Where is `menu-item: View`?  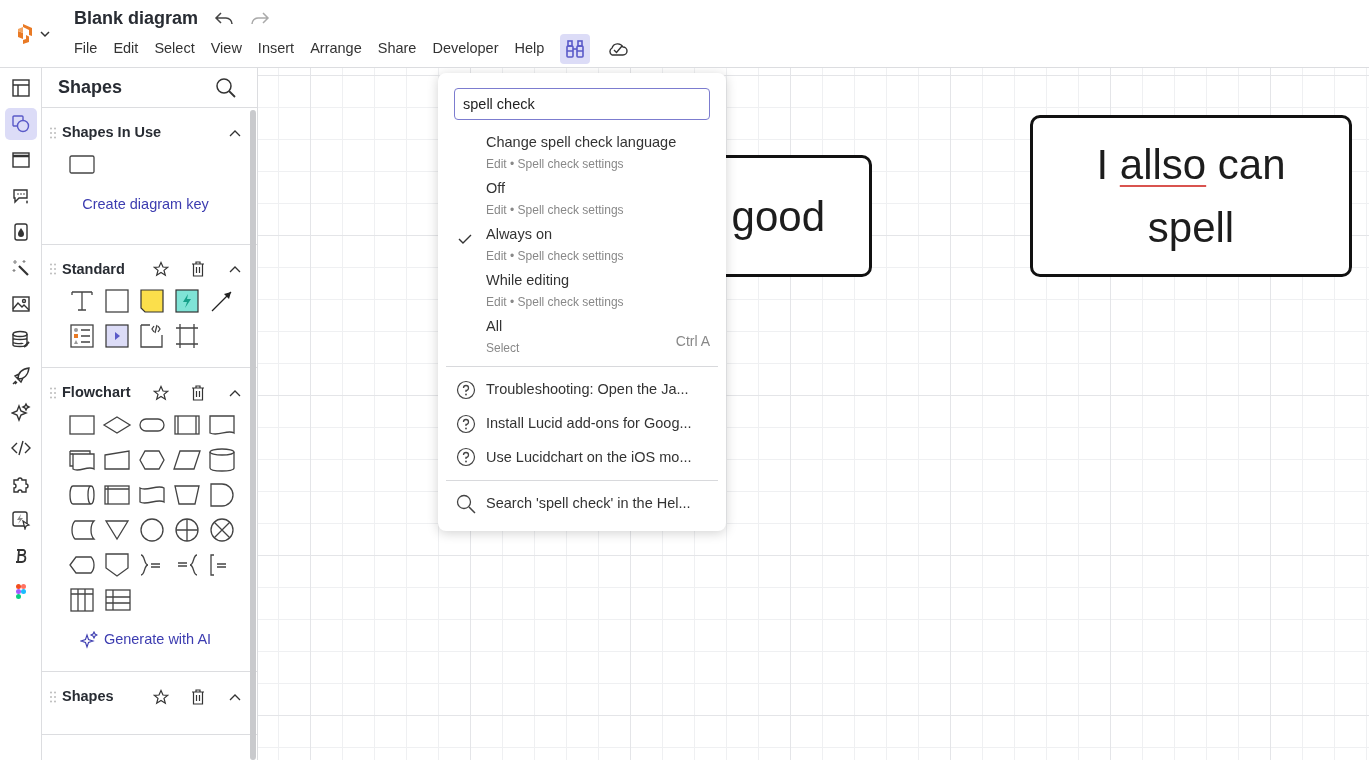
menu-item: View is located at coordinates (226, 49).